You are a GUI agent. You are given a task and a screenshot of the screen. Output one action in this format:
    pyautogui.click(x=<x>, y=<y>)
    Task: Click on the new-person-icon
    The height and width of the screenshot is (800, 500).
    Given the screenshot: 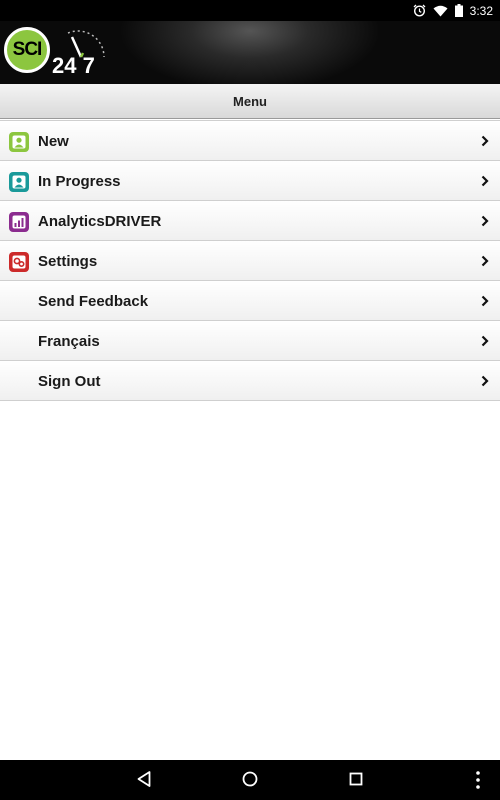 What is the action you would take?
    pyautogui.click(x=19, y=142)
    